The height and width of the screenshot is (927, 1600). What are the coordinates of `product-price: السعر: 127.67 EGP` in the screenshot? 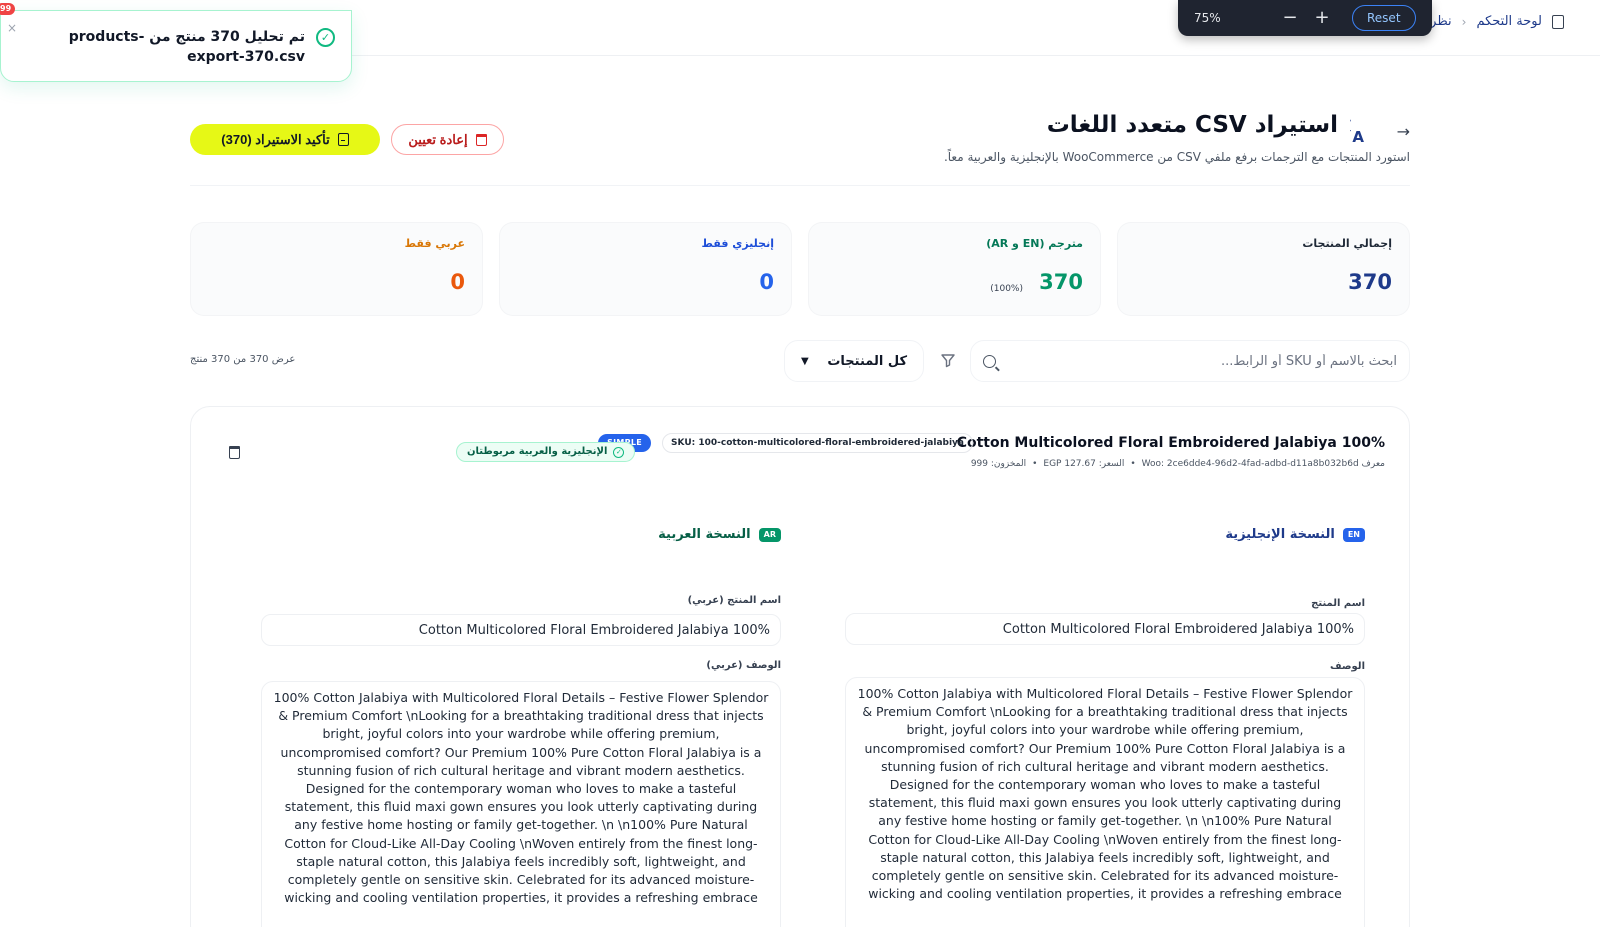 It's located at (1084, 464).